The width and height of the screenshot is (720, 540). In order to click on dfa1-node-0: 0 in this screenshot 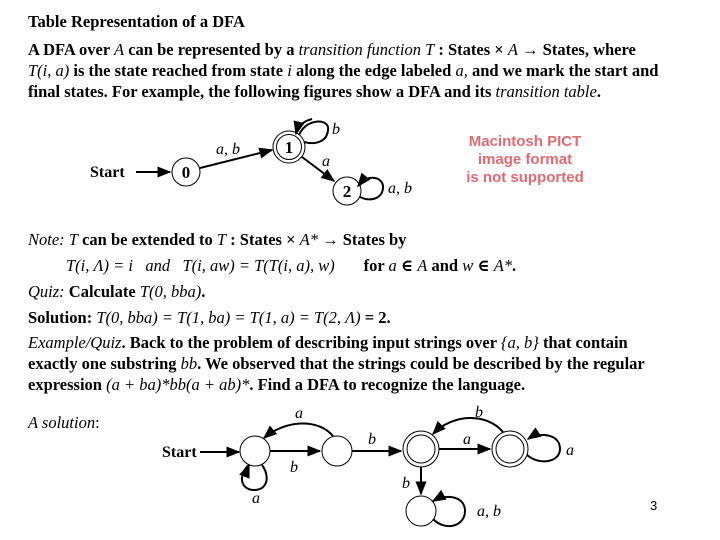, I will do `click(186, 172)`.